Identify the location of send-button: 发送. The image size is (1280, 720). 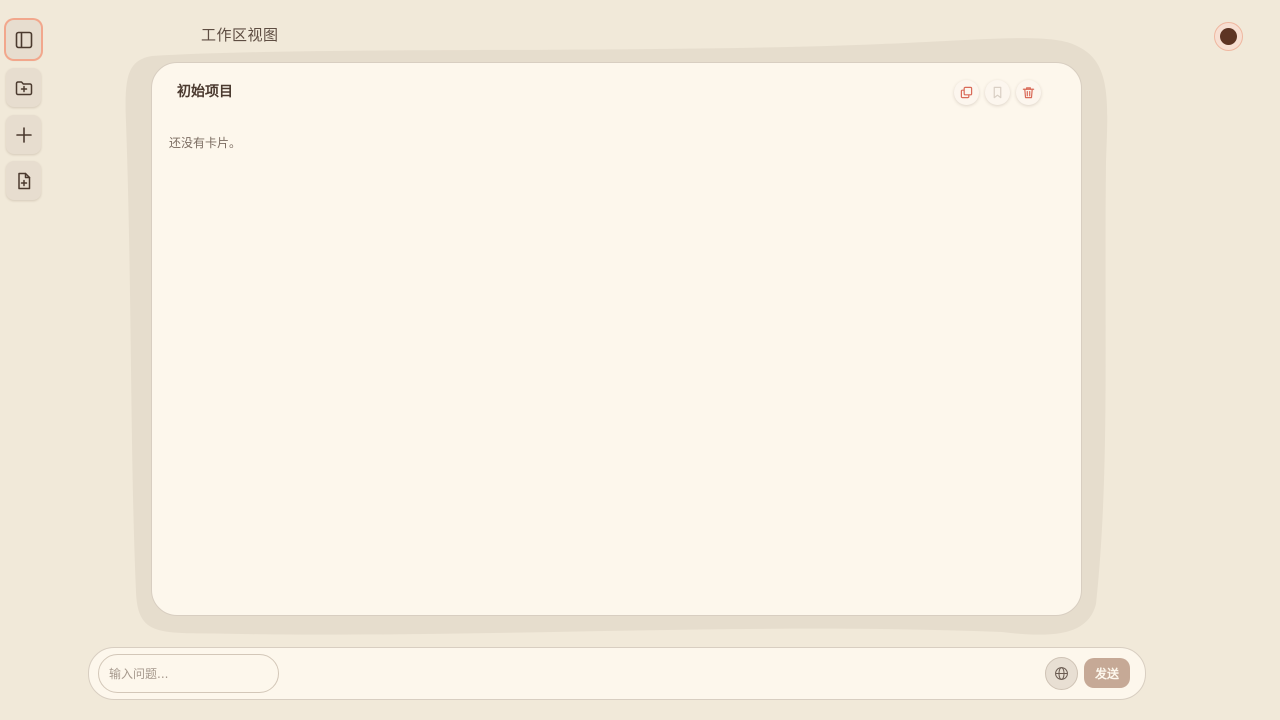
(1107, 673).